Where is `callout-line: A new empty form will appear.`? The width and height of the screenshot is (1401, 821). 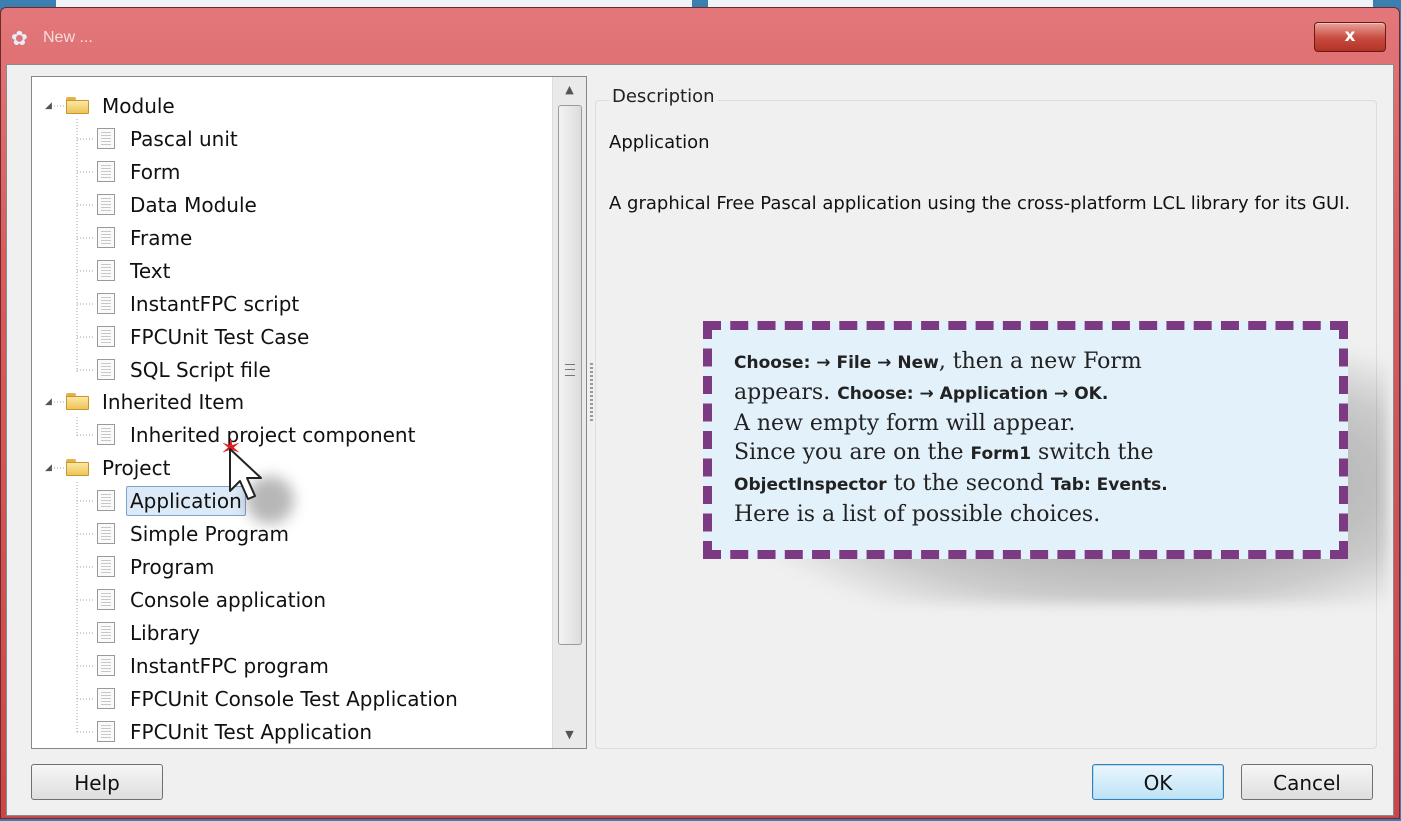
callout-line: A new empty form will appear. is located at coordinates (905, 423).